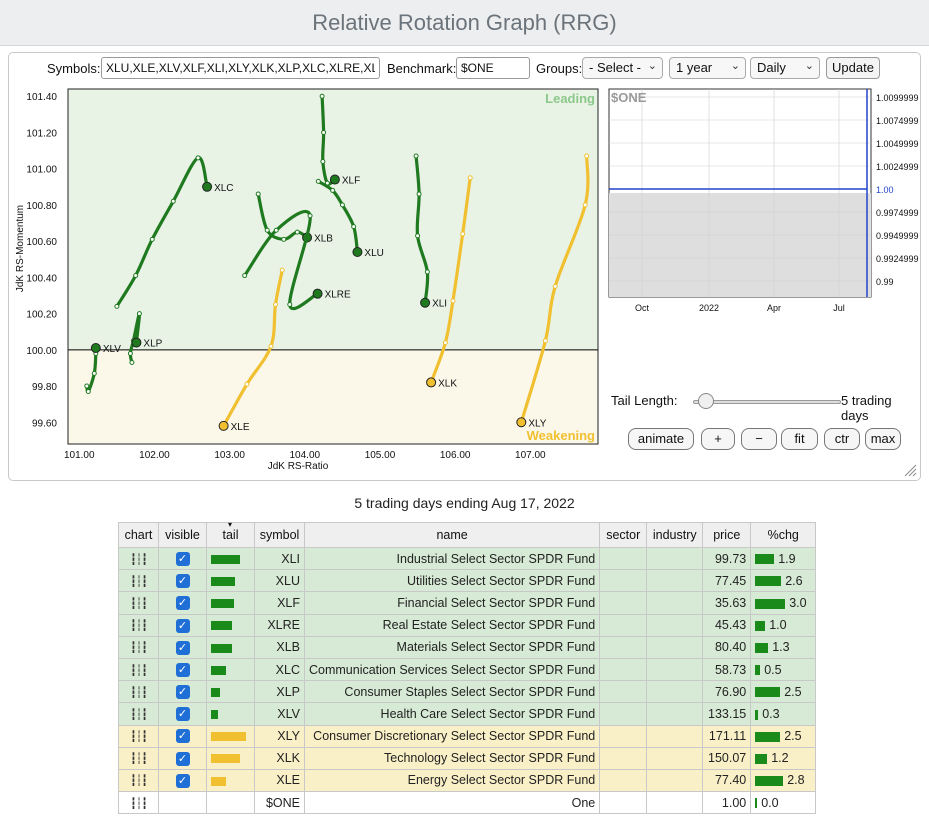  What do you see at coordinates (279, 603) in the screenshot?
I see `symbol-cell: XLF` at bounding box center [279, 603].